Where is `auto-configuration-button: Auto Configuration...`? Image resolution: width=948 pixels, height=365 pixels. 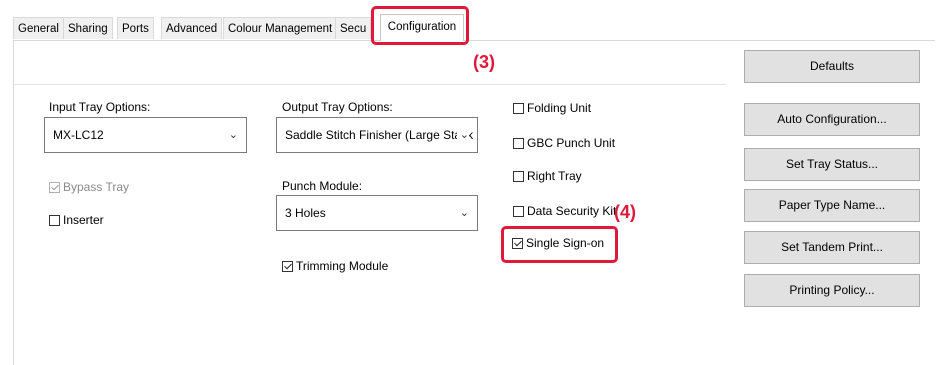
auto-configuration-button: Auto Configuration... is located at coordinates (832, 119).